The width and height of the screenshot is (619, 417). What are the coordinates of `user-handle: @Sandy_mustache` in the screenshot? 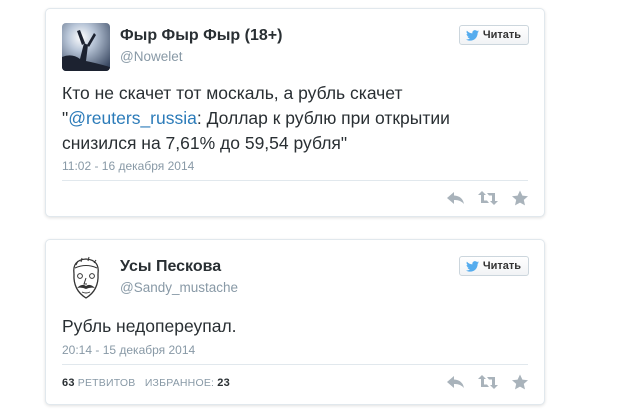 It's located at (179, 287).